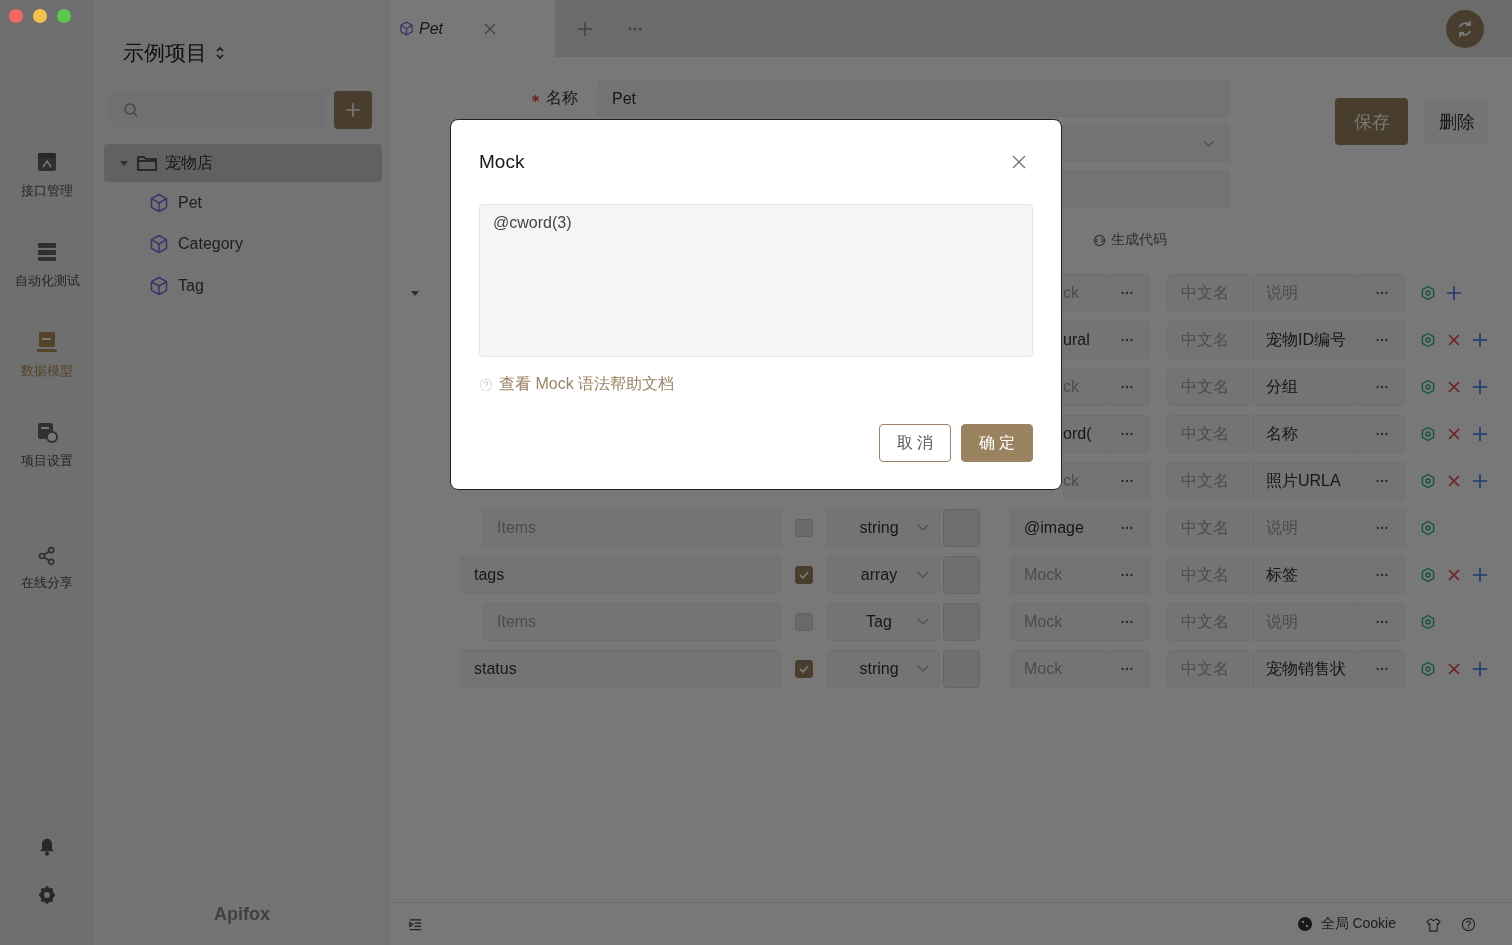  I want to click on type-select: array, so click(883, 575).